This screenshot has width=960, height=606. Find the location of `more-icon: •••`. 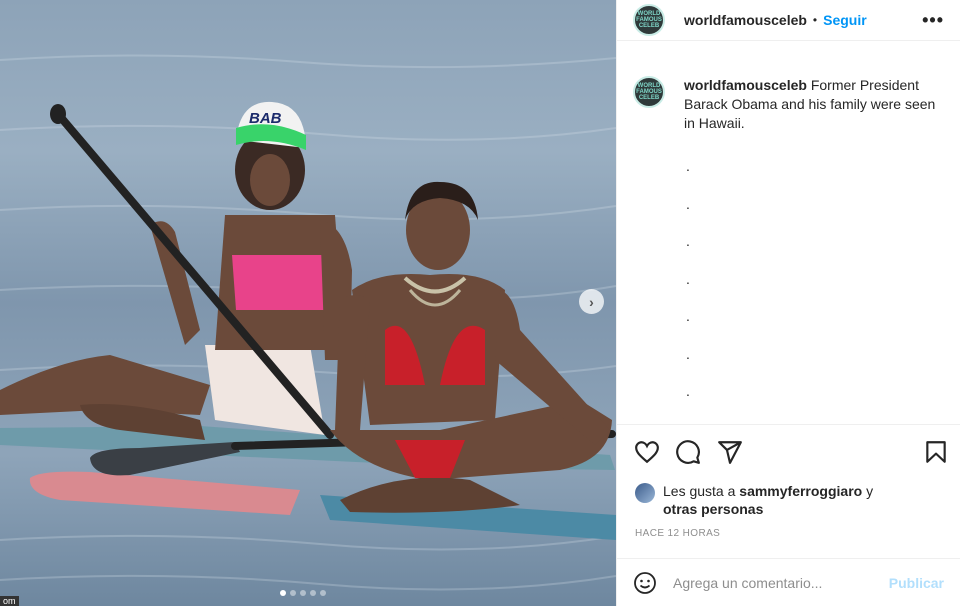

more-icon: ••• is located at coordinates (933, 20).